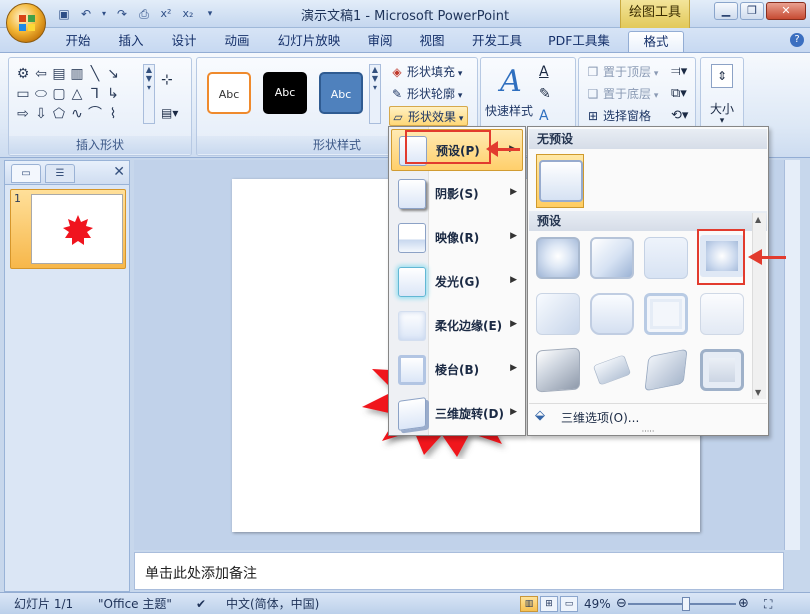 The image size is (810, 614). Describe the element at coordinates (511, 82) in the screenshot. I see `wordart-a-icon: A` at that location.